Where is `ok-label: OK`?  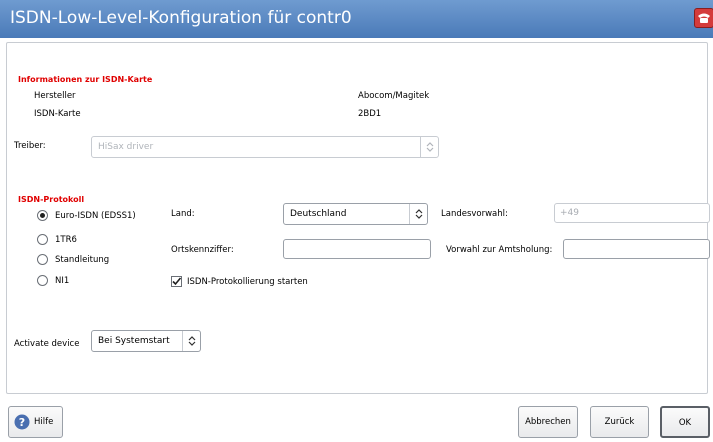 ok-label: OK is located at coordinates (685, 423).